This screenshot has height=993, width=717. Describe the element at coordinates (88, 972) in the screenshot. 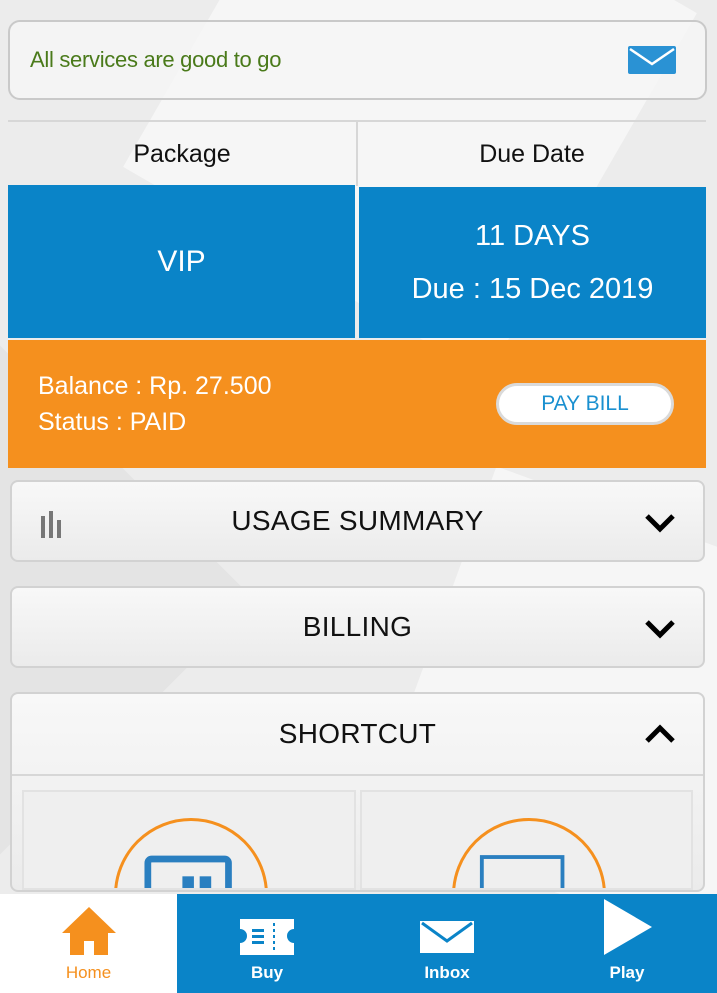

I see `nav-home-label: Home` at that location.